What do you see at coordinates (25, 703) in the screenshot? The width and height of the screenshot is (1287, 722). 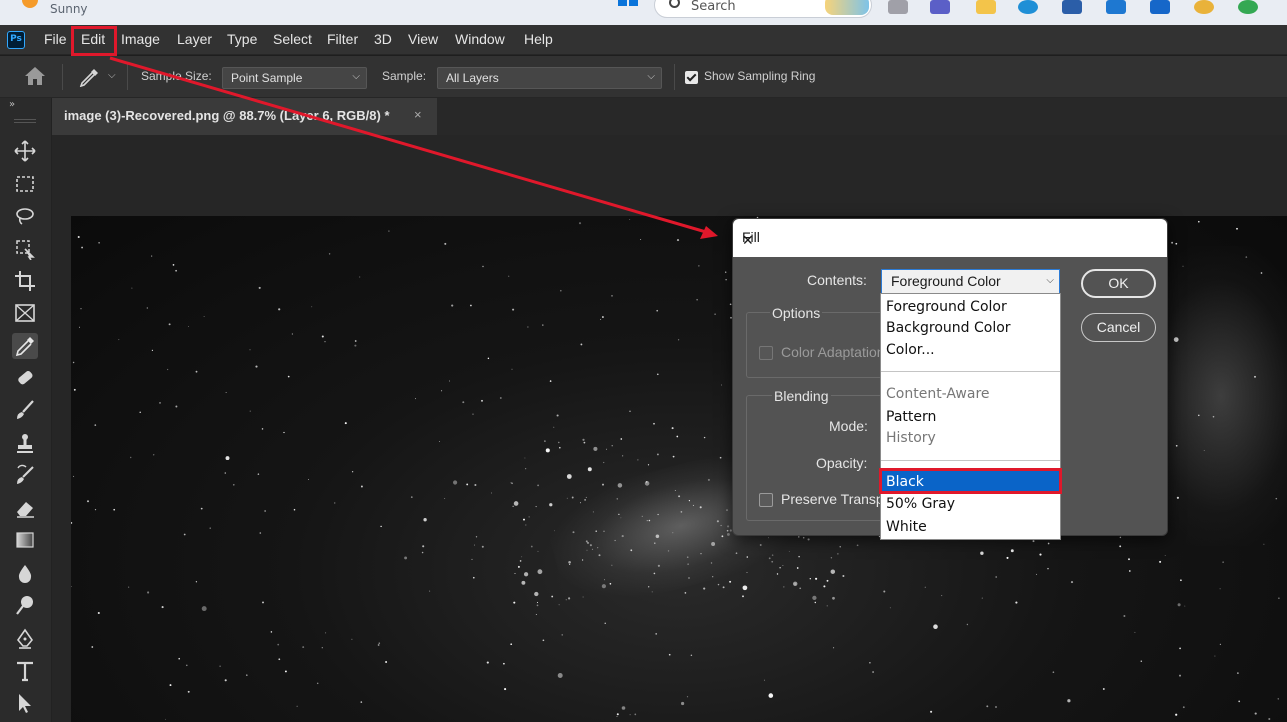 I see `path-select-tool-icon` at bounding box center [25, 703].